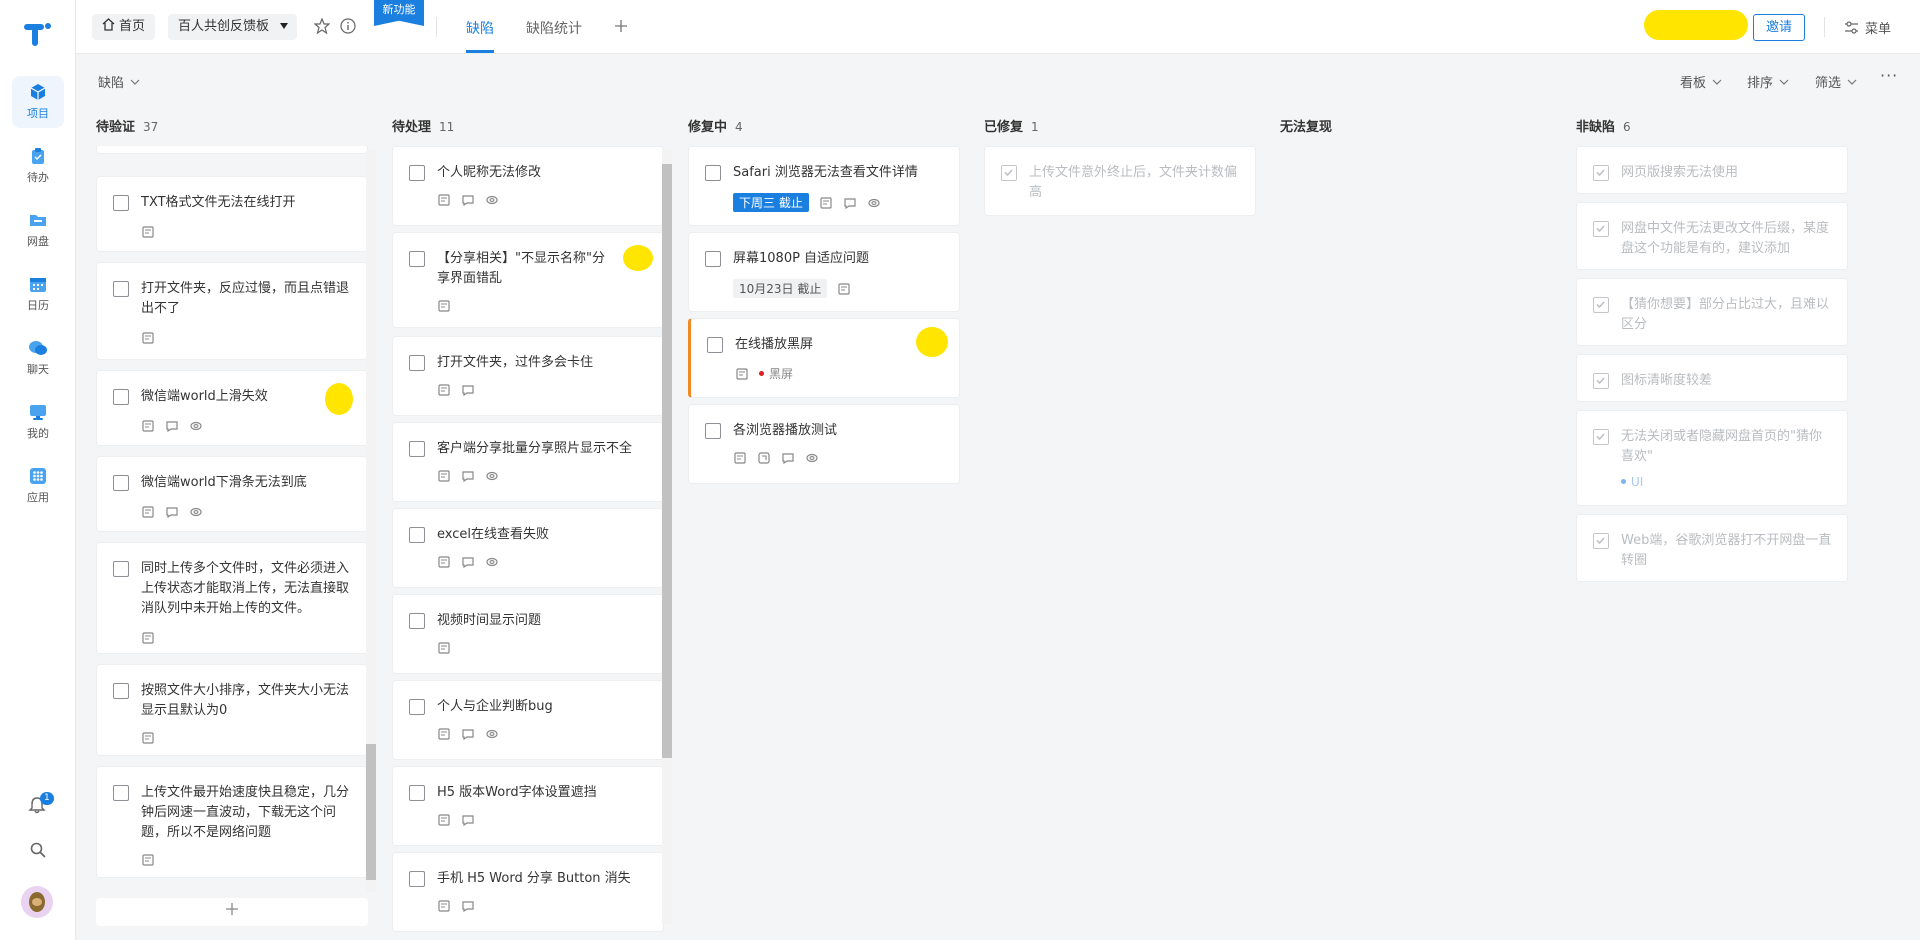 Image resolution: width=1920 pixels, height=940 pixels. Describe the element at coordinates (824, 444) in the screenshot. I see `defect-card: 各浏览器播放测试` at that location.